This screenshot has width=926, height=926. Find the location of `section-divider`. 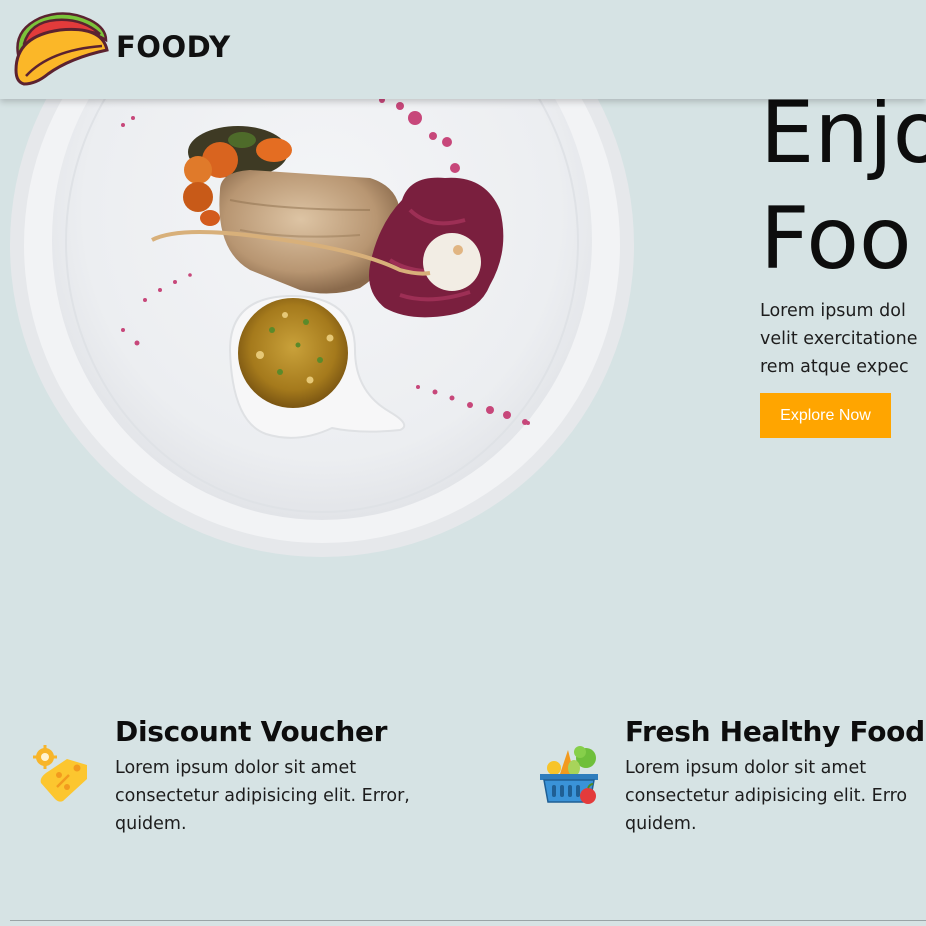

section-divider is located at coordinates (468, 920).